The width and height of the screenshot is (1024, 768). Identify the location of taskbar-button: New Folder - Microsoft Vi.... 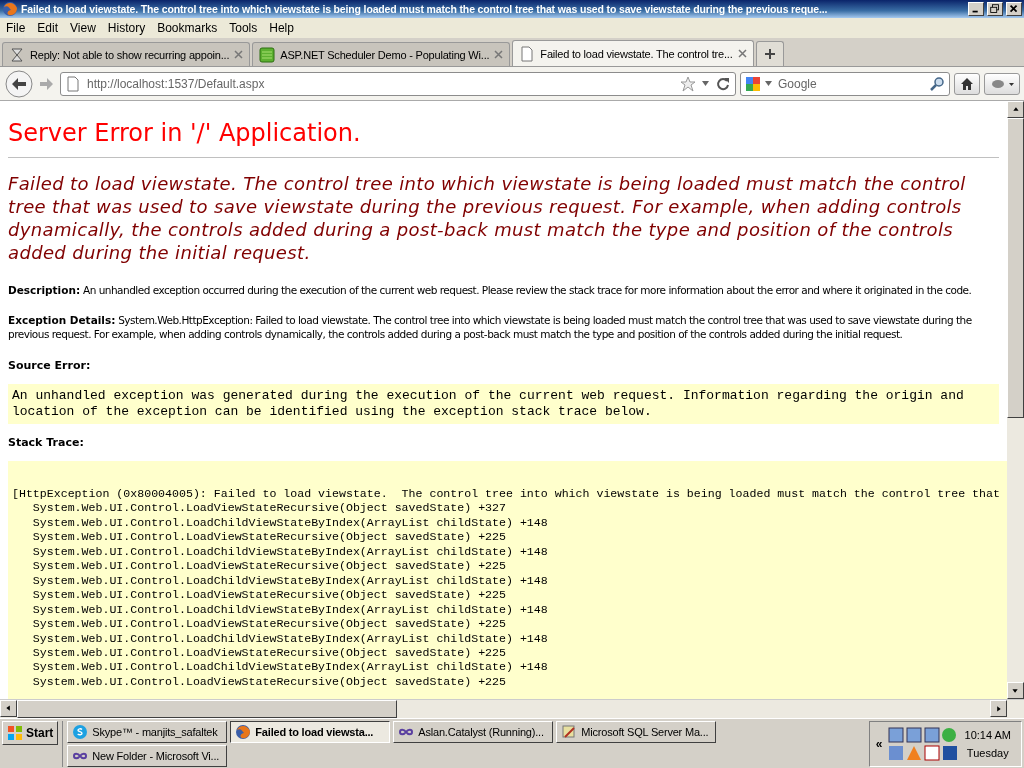
(147, 756).